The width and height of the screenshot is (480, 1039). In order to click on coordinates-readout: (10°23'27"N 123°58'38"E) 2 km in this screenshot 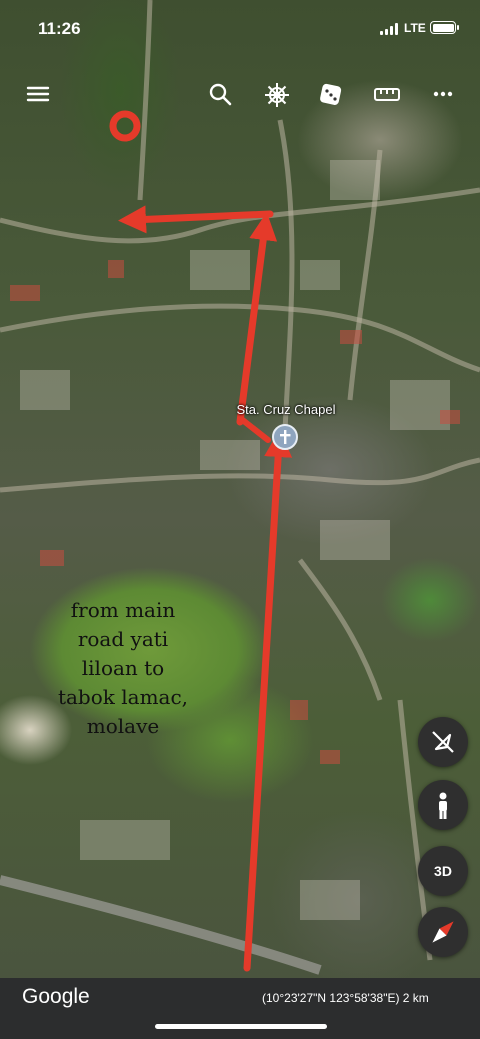, I will do `click(345, 998)`.